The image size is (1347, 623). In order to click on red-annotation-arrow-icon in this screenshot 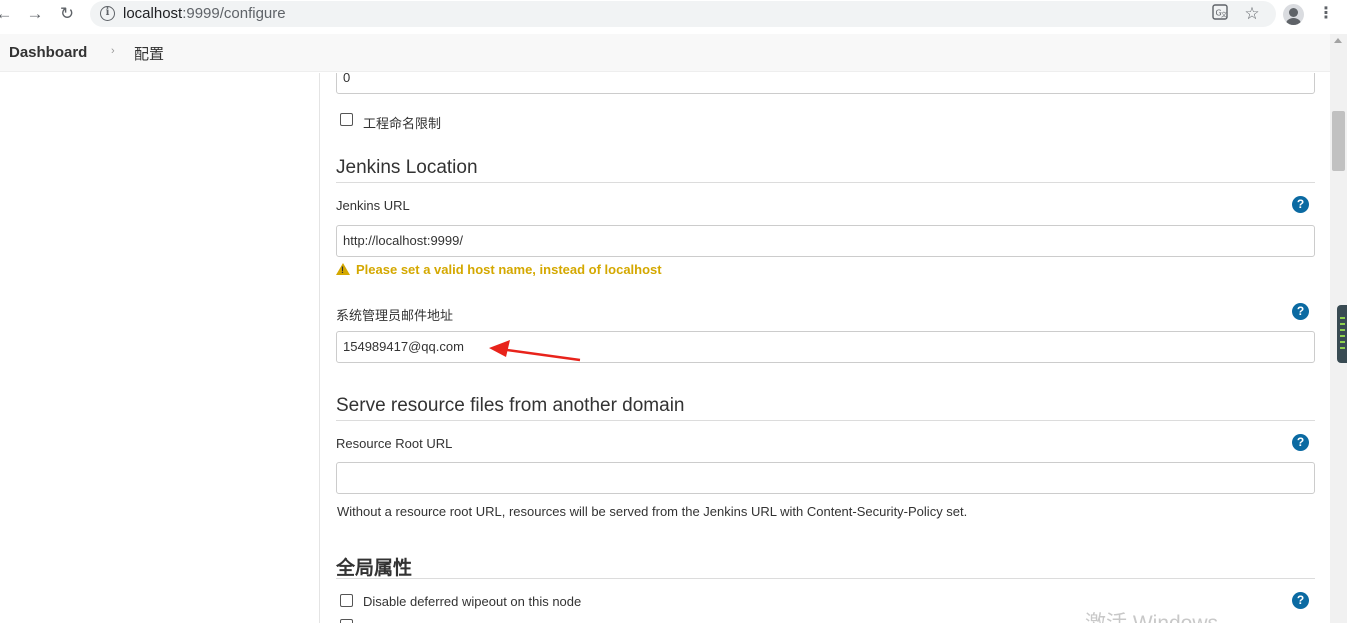, I will do `click(535, 351)`.